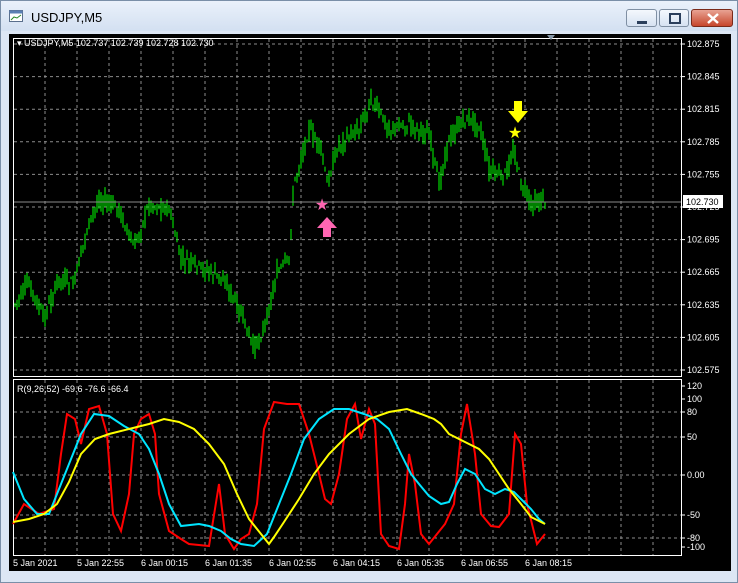 The width and height of the screenshot is (738, 583). What do you see at coordinates (703, 337) in the screenshot?
I see `price-tick-label: 102.605` at bounding box center [703, 337].